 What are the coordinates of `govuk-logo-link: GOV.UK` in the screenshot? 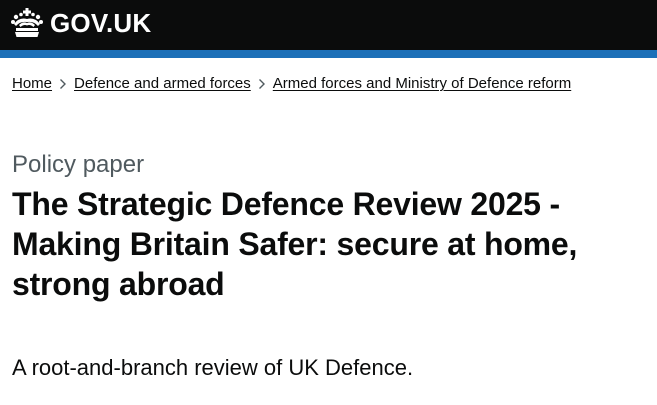 It's located at (80, 23).